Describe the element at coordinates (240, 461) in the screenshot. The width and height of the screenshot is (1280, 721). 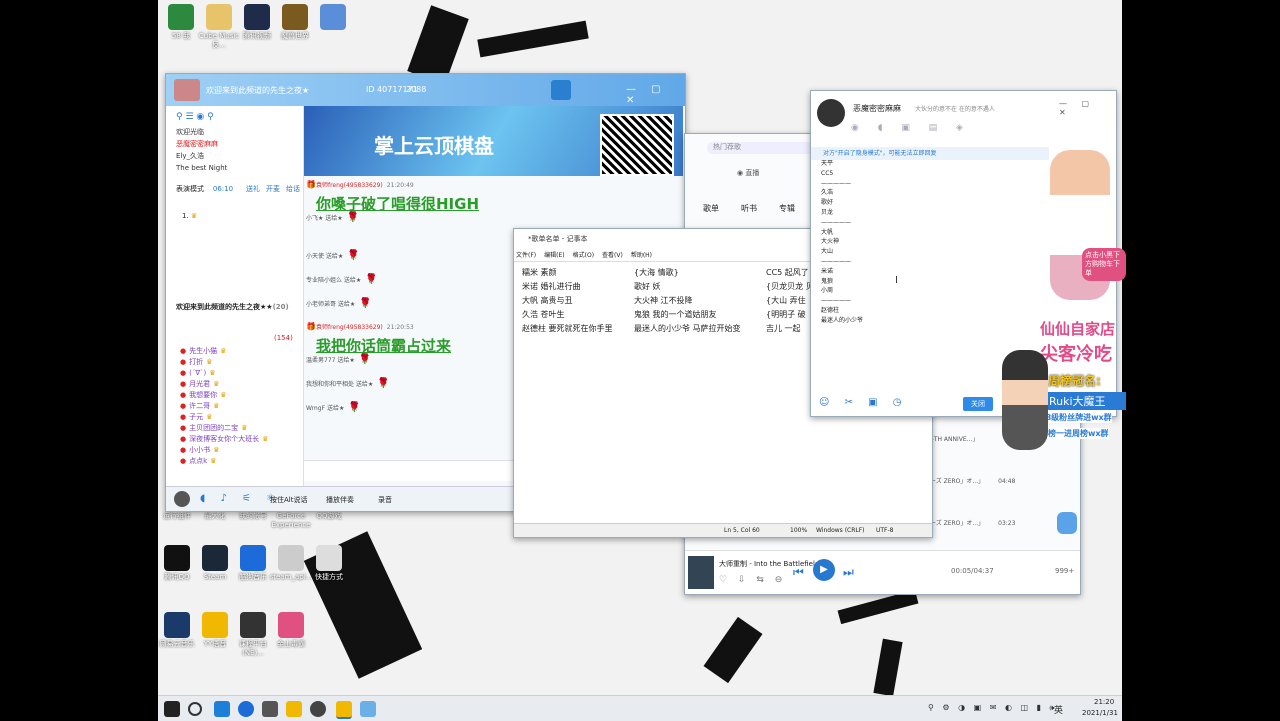
I see `member-item: ● 点点k ♛` at that location.